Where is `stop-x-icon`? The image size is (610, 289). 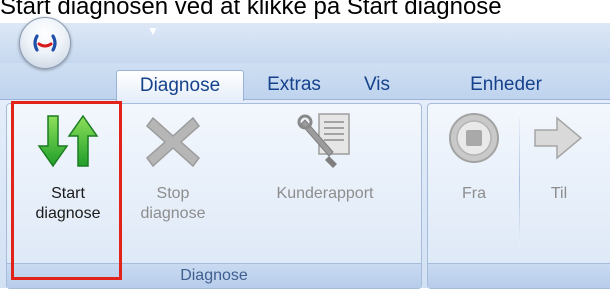
stop-x-icon is located at coordinates (173, 142).